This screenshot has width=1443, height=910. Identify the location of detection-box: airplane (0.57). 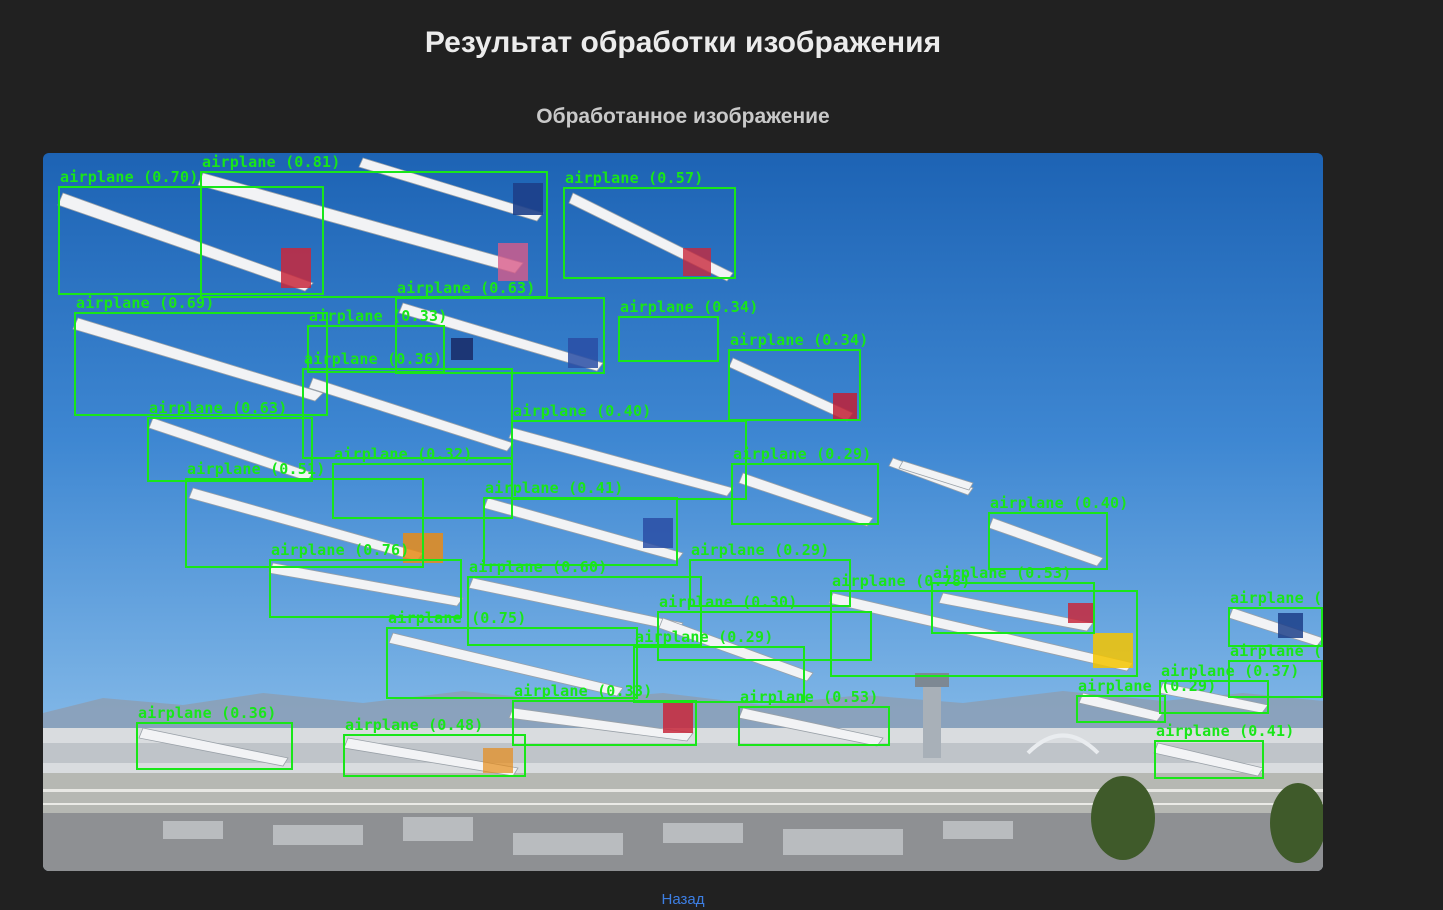
(649, 224).